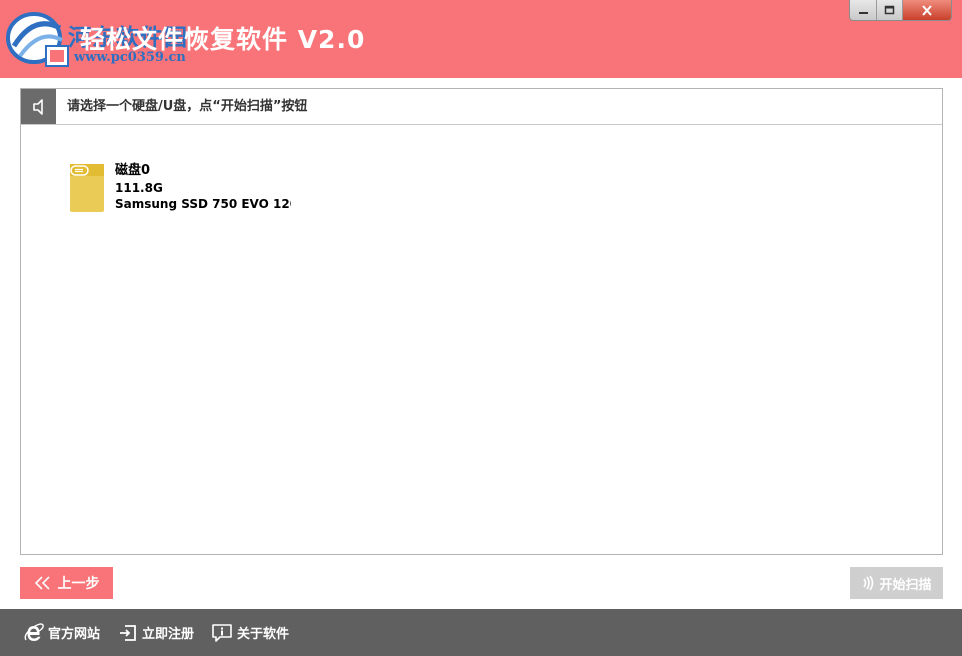  I want to click on register-icon, so click(128, 632).